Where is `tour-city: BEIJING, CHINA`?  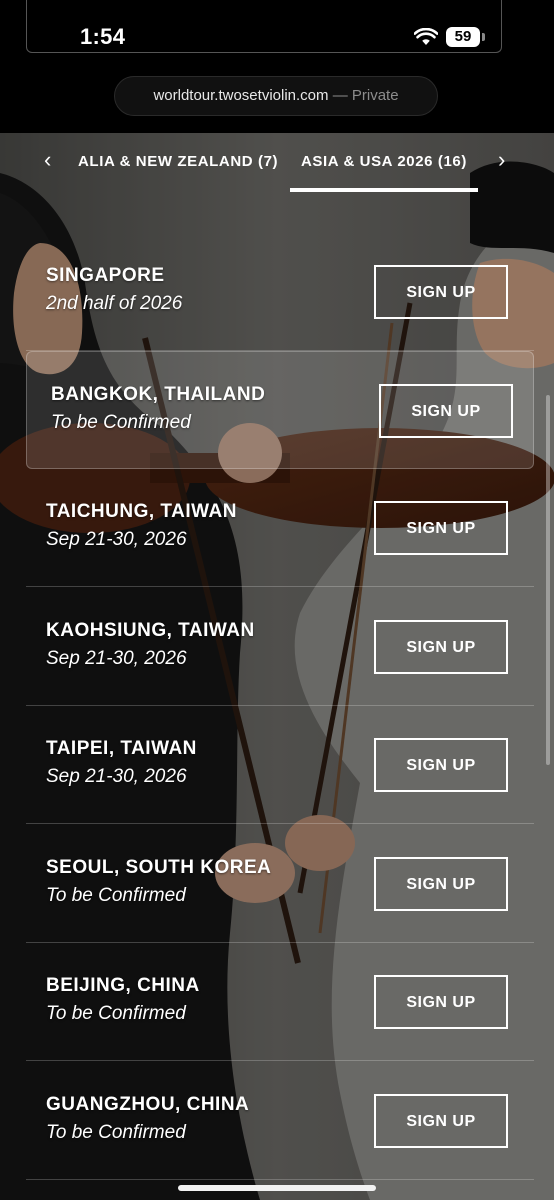
tour-city: BEIJING, CHINA is located at coordinates (123, 985).